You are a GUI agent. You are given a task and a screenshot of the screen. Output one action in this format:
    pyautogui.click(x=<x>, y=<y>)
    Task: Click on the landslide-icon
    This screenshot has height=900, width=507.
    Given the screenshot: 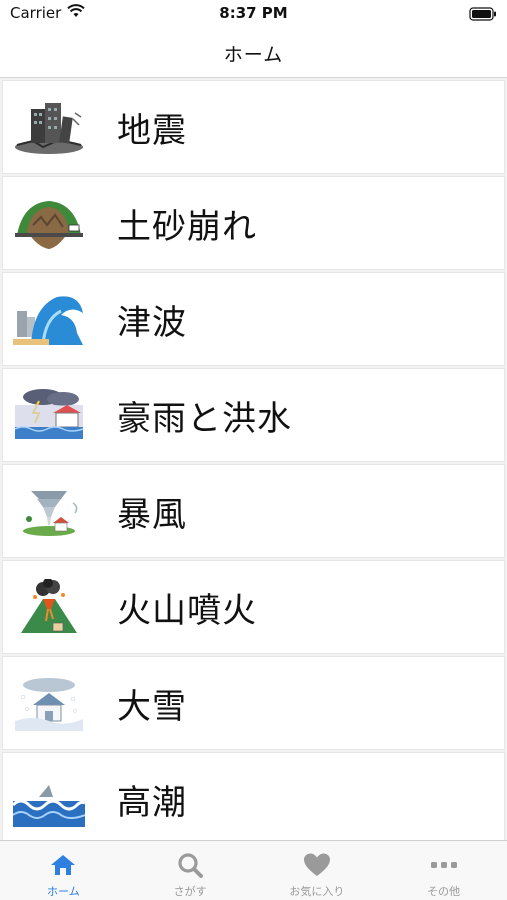 What is the action you would take?
    pyautogui.click(x=49, y=223)
    